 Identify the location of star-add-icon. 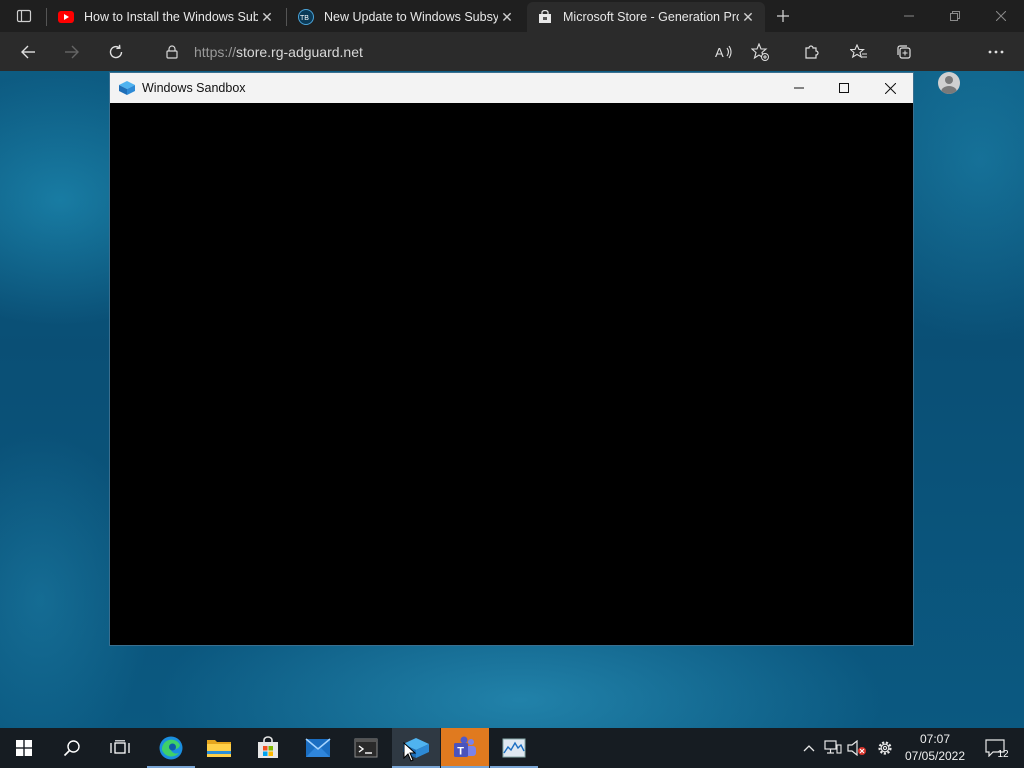
(760, 52).